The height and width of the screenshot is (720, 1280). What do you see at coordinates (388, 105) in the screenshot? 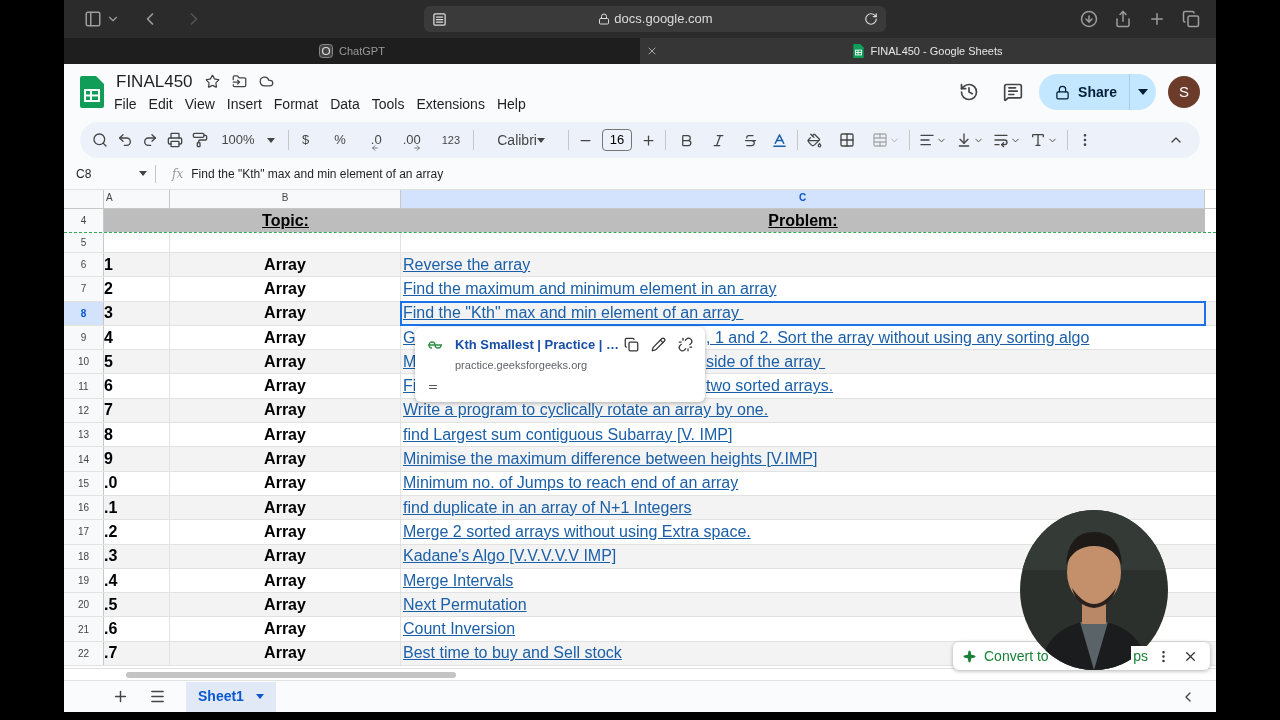
I see `menu-item: Tools` at bounding box center [388, 105].